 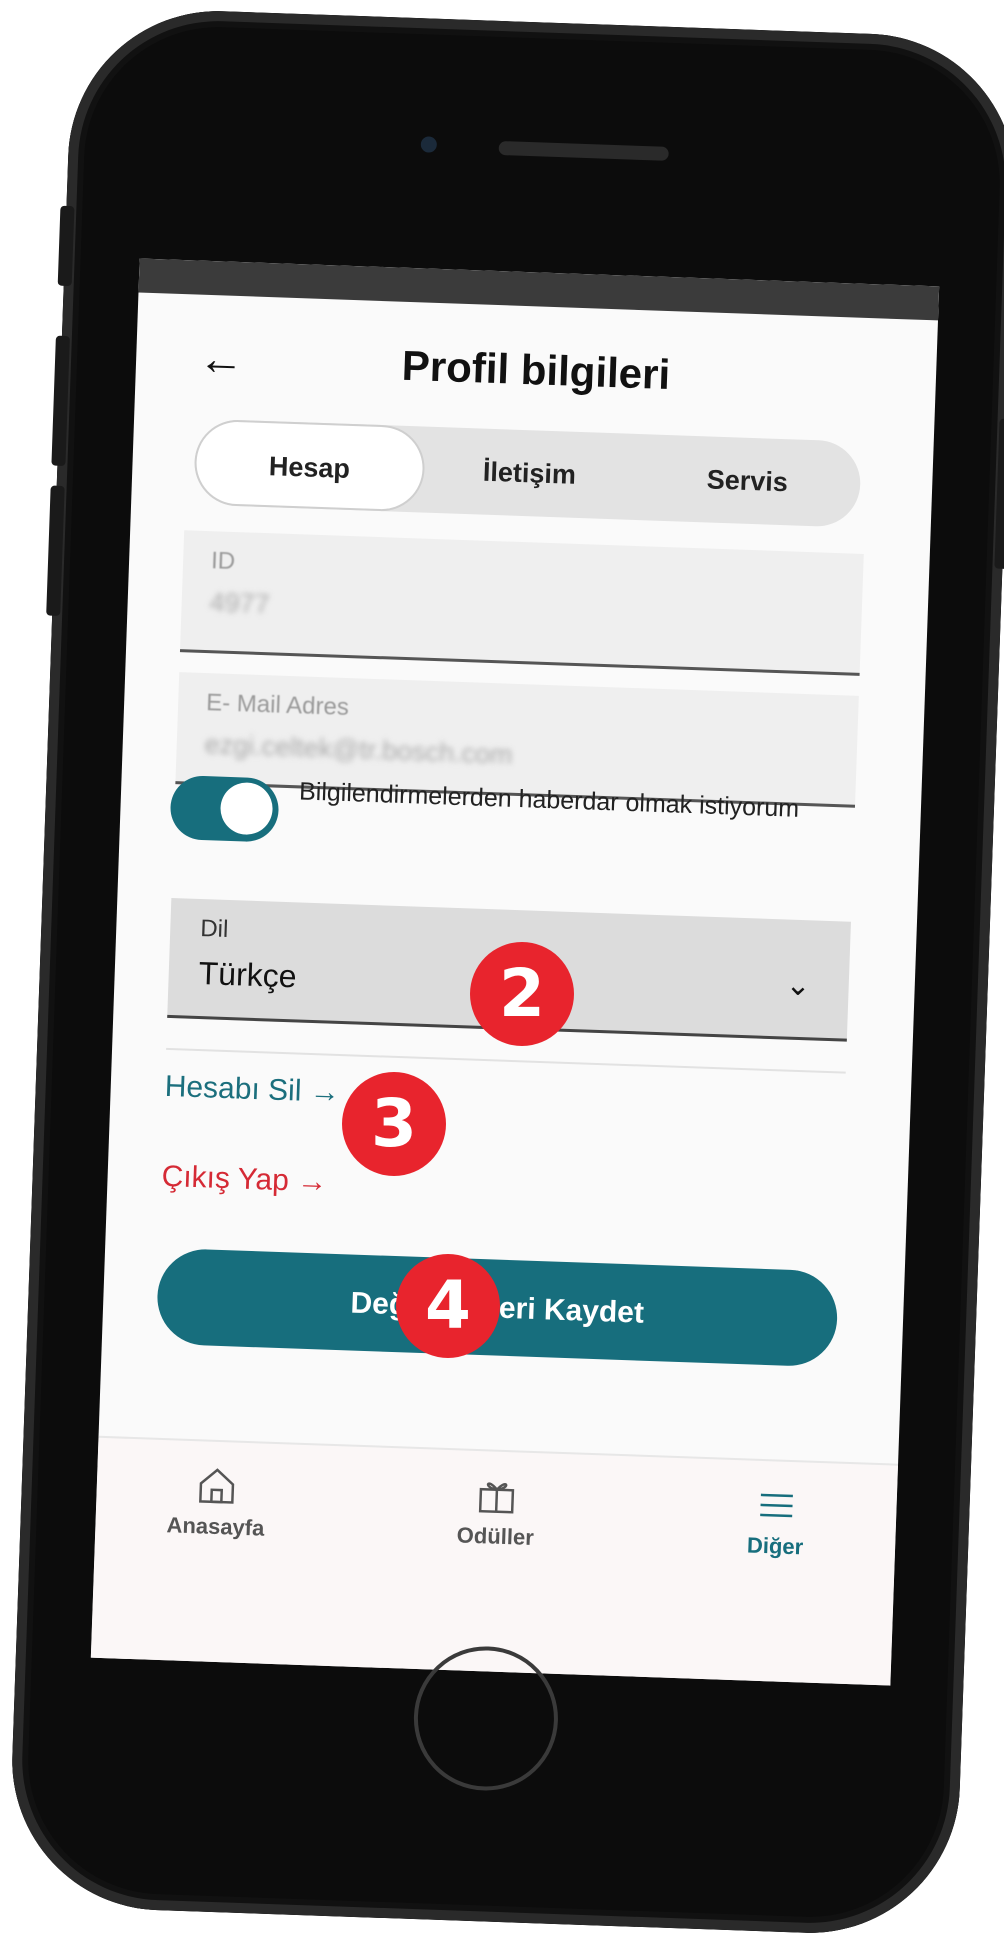 I want to click on tab-bar: Hesap İletişim Servis, so click(x=527, y=473).